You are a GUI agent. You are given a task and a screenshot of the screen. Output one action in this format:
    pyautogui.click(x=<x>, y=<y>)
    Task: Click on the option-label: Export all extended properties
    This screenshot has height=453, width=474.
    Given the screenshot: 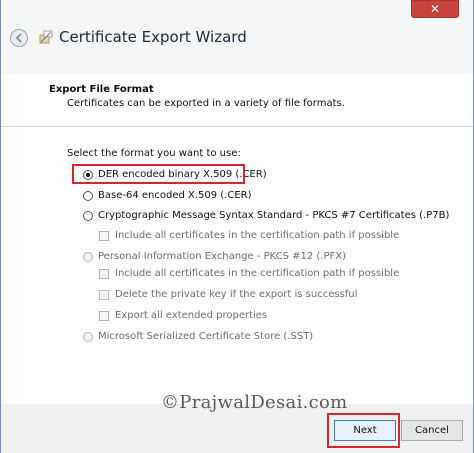 What is the action you would take?
    pyautogui.click(x=191, y=315)
    